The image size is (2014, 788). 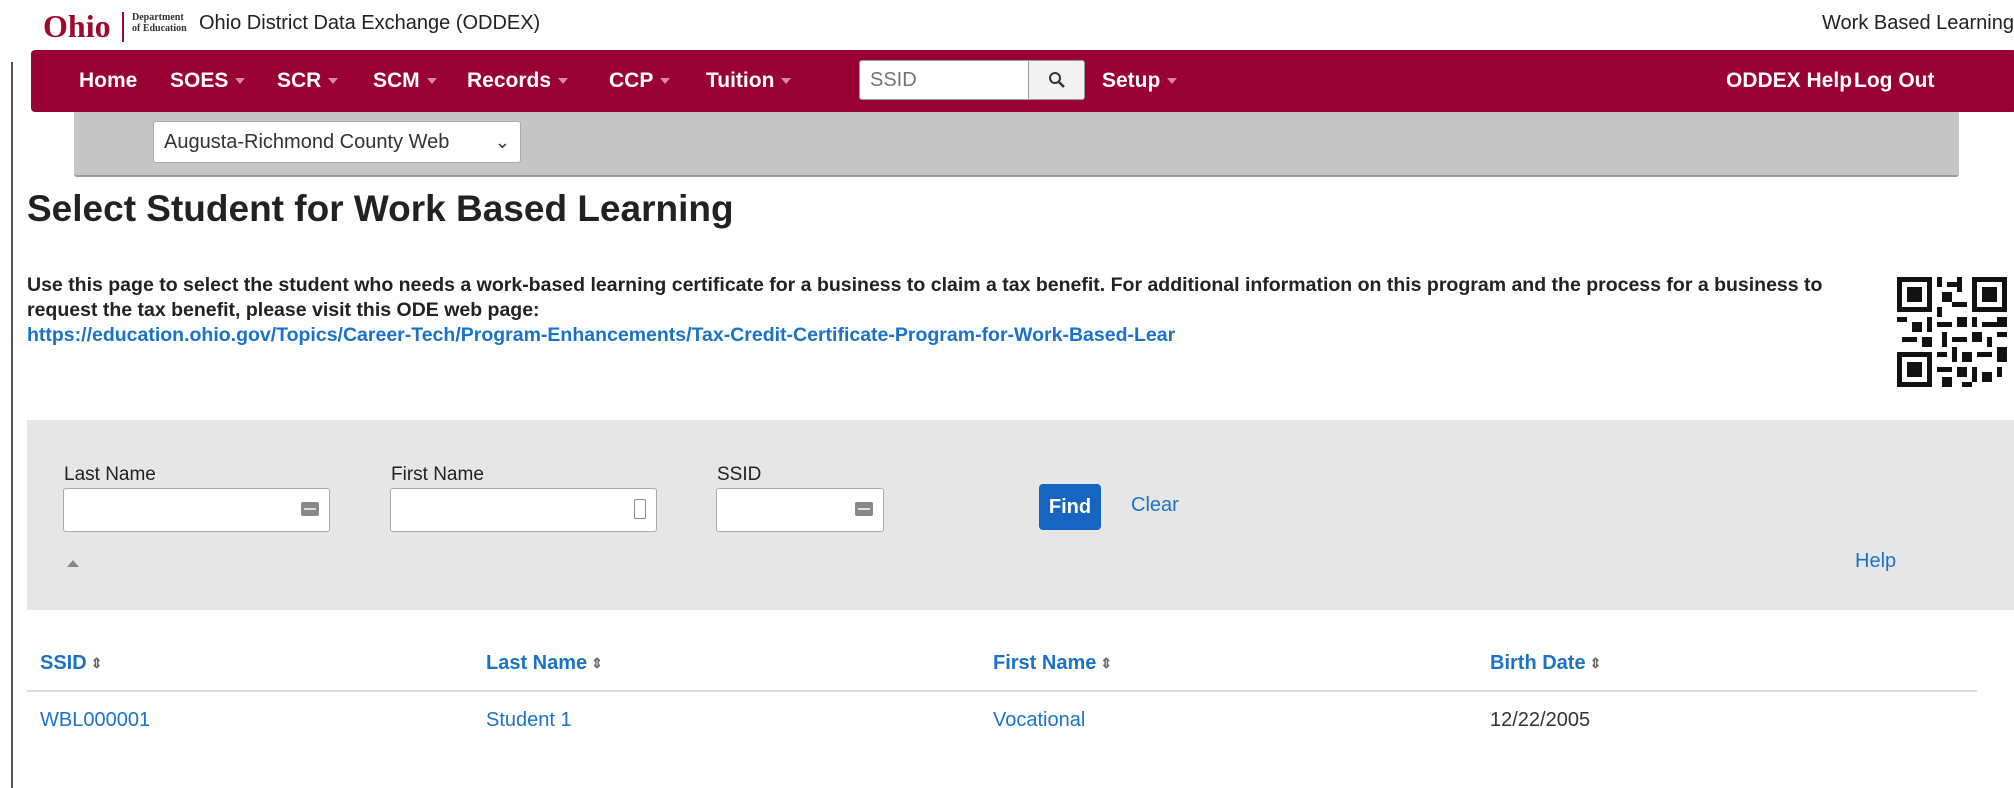 I want to click on collapse-icon, so click(x=73, y=563).